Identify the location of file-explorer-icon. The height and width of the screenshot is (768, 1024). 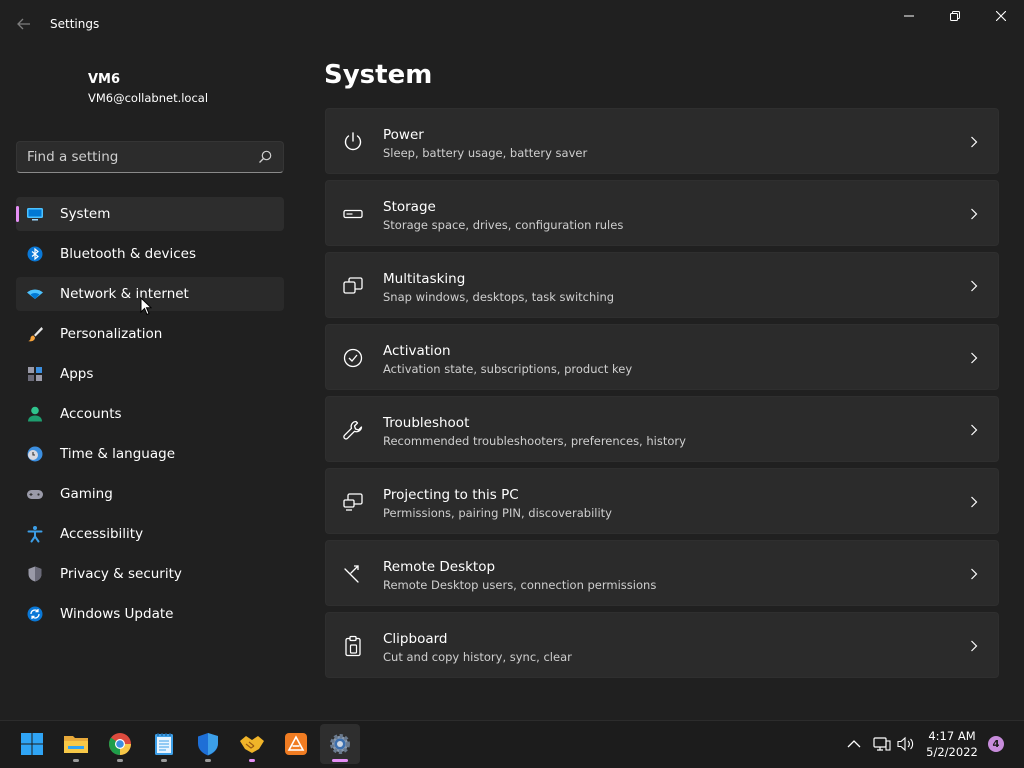
(76, 744).